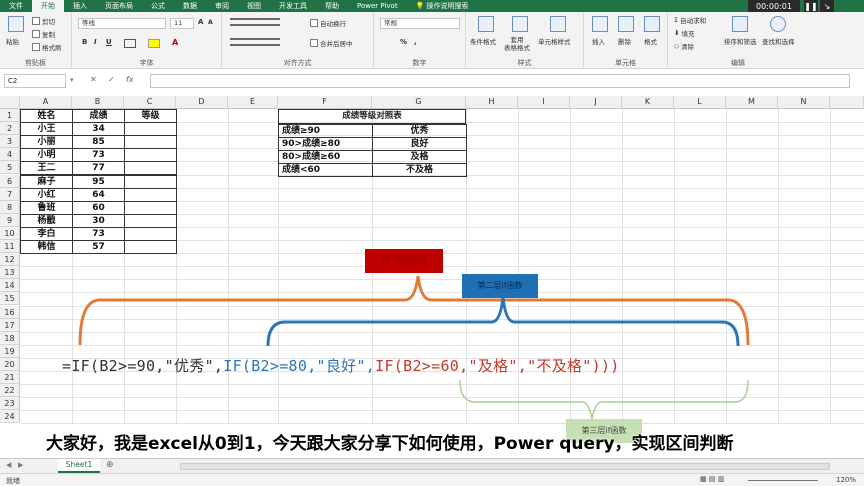  I want to click on blue-bracket, so click(503, 322).